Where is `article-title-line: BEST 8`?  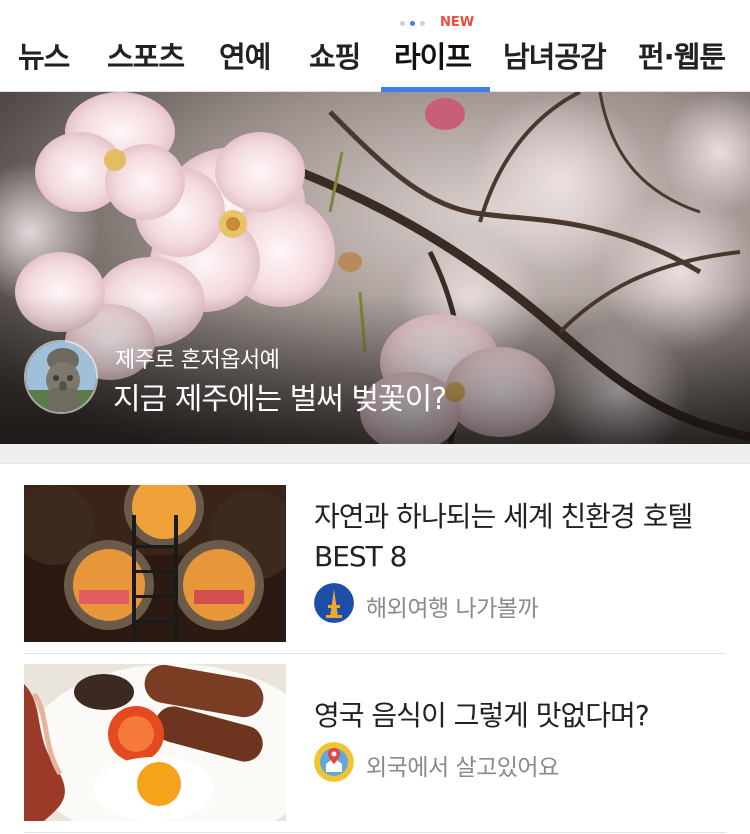
article-title-line: BEST 8 is located at coordinates (361, 556).